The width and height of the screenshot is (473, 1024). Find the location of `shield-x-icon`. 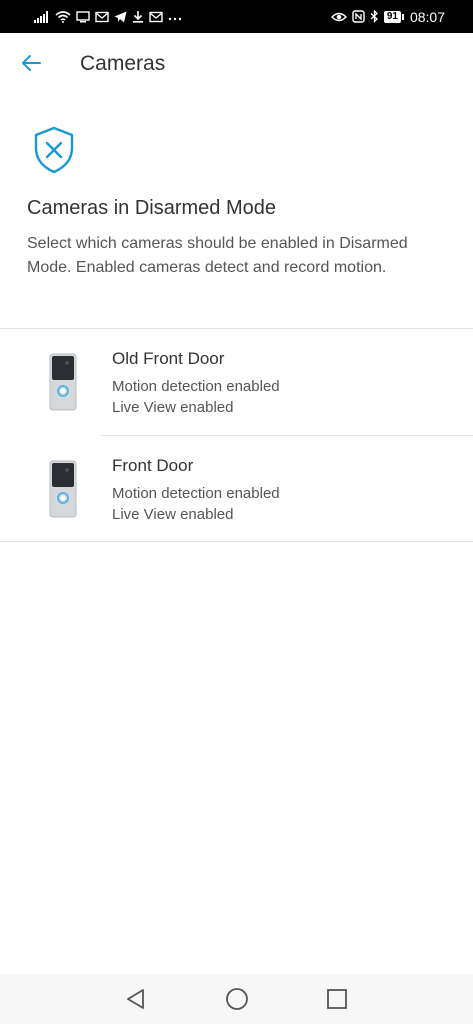

shield-x-icon is located at coordinates (54, 150).